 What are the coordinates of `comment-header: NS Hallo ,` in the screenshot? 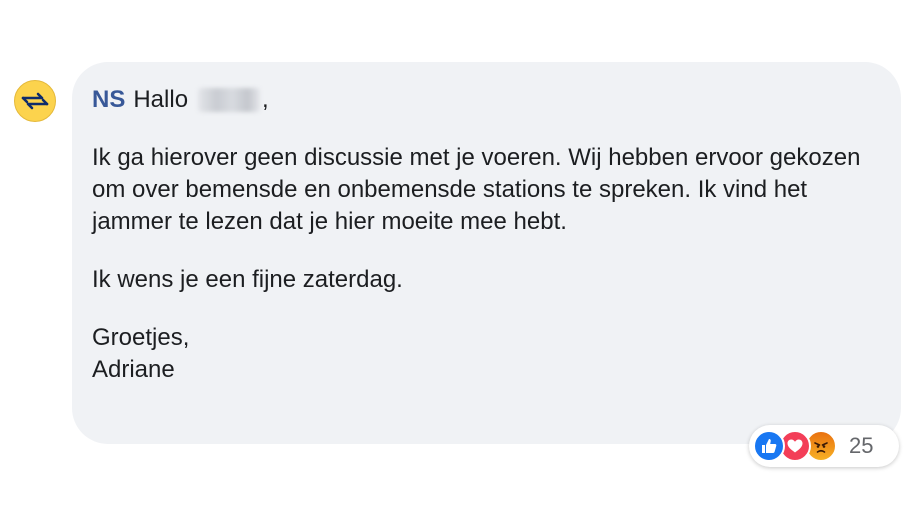 It's located at (487, 100).